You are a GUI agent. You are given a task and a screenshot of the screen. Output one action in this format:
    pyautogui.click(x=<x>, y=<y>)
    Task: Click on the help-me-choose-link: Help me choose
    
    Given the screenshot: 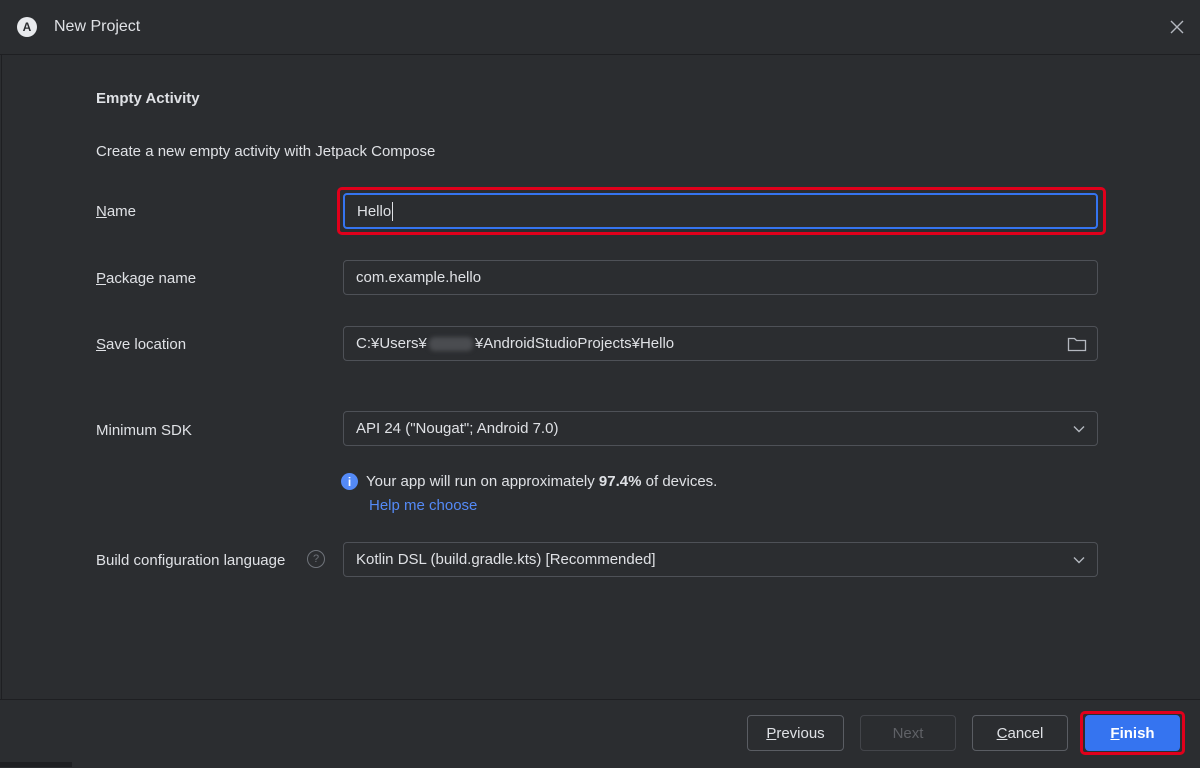 What is the action you would take?
    pyautogui.click(x=423, y=505)
    